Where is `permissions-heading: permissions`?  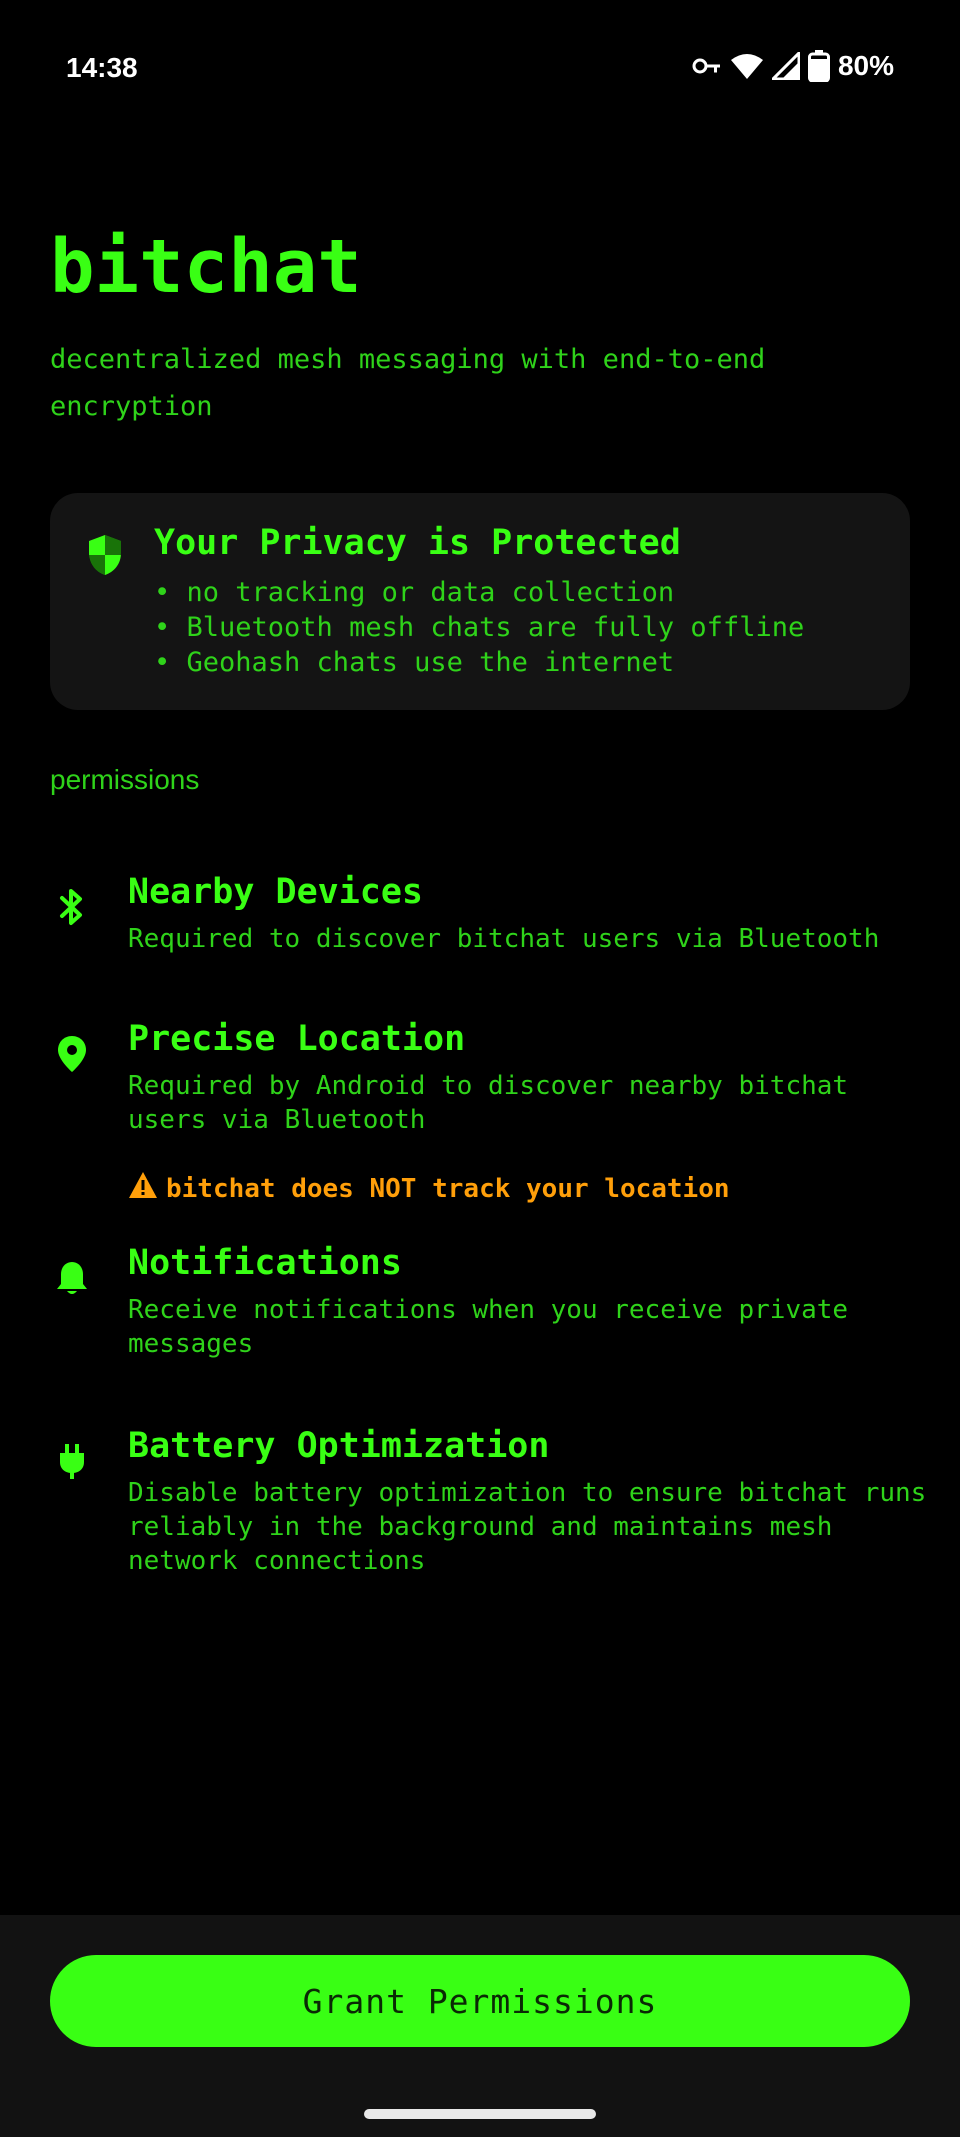
permissions-heading: permissions is located at coordinates (125, 779).